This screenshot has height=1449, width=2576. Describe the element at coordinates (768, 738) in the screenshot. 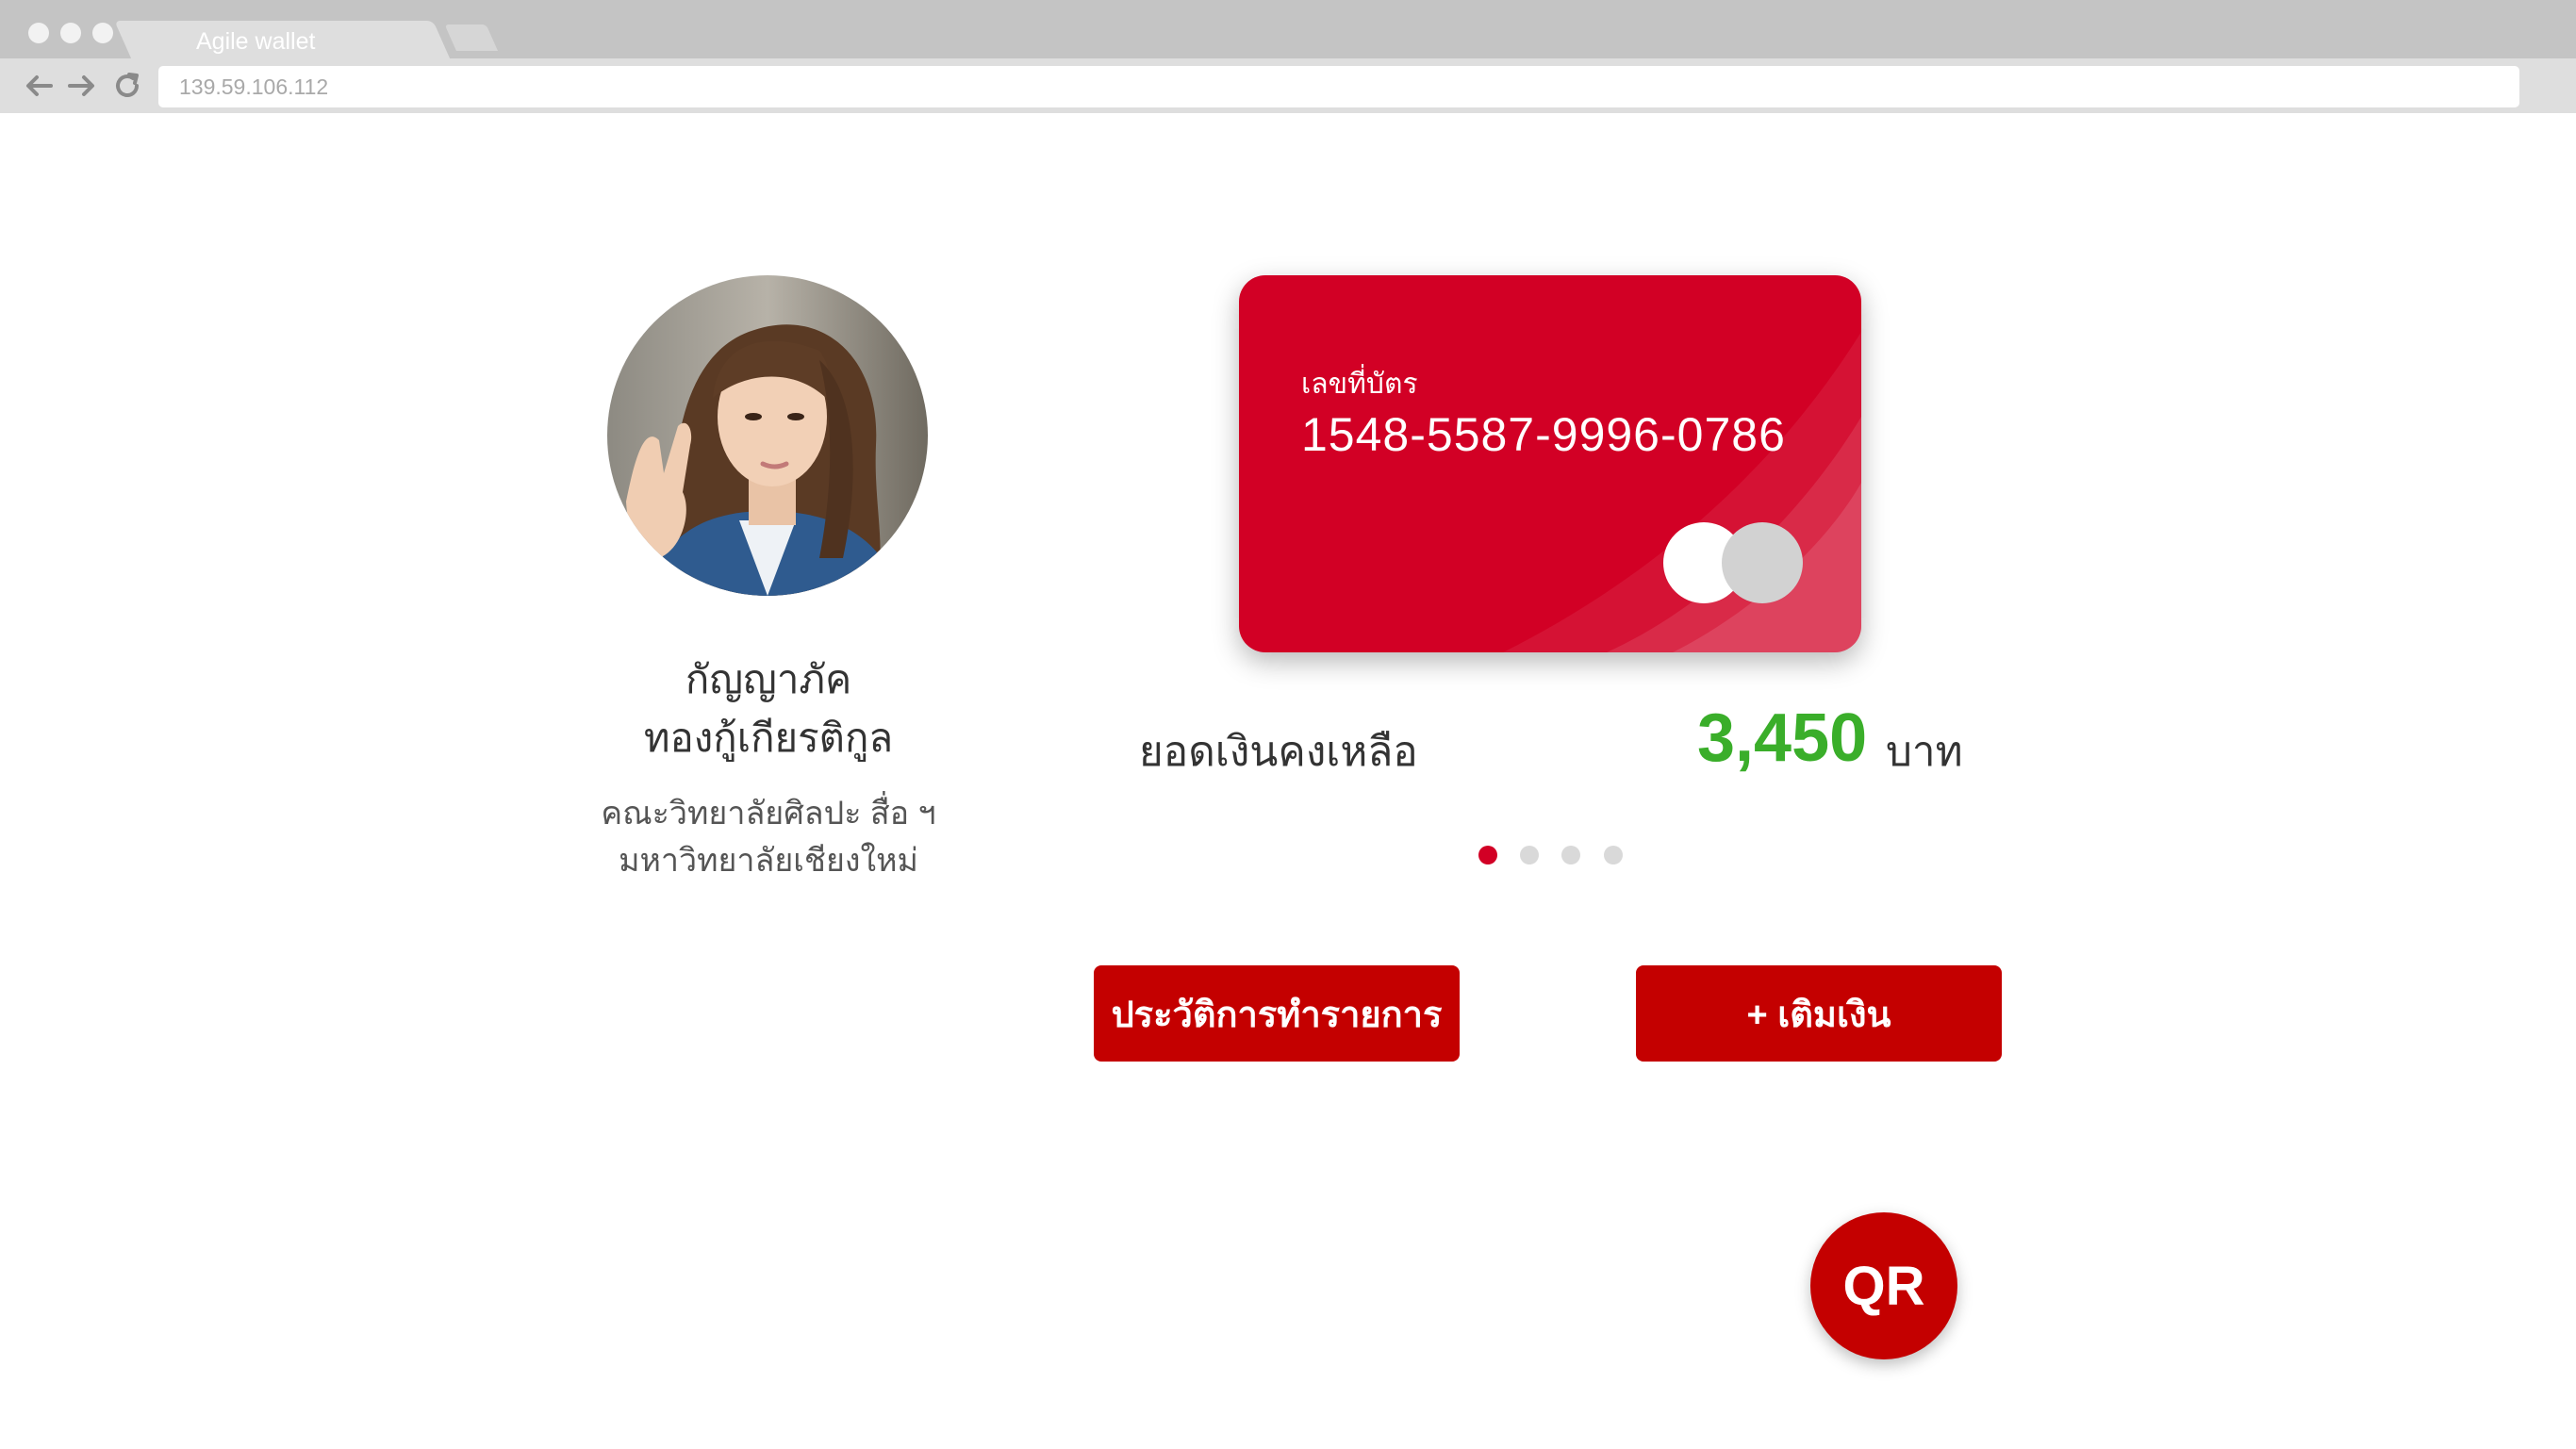

I see `profile-last-name: ทองกู้เกียรติกูล` at that location.